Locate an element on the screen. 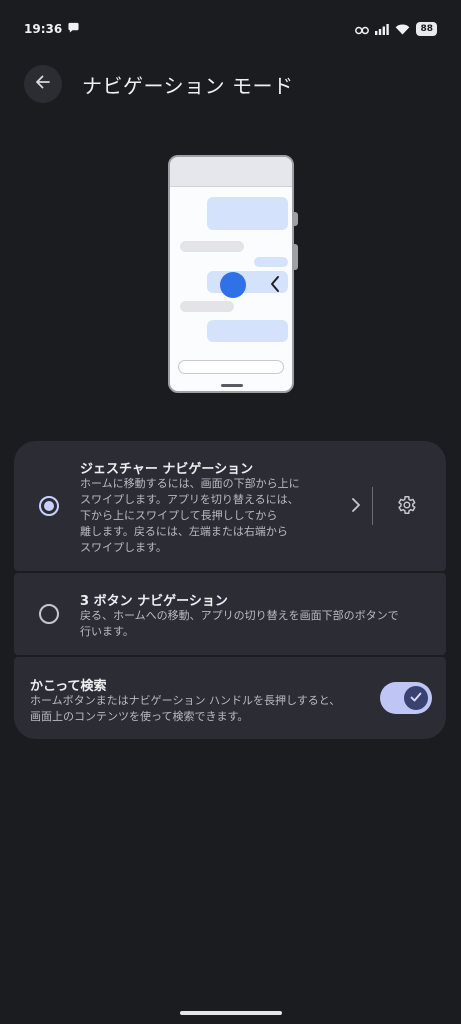 This screenshot has height=1024, width=461. description-line: スワイプします。アプリを切り替えるには、 is located at coordinates (189, 499).